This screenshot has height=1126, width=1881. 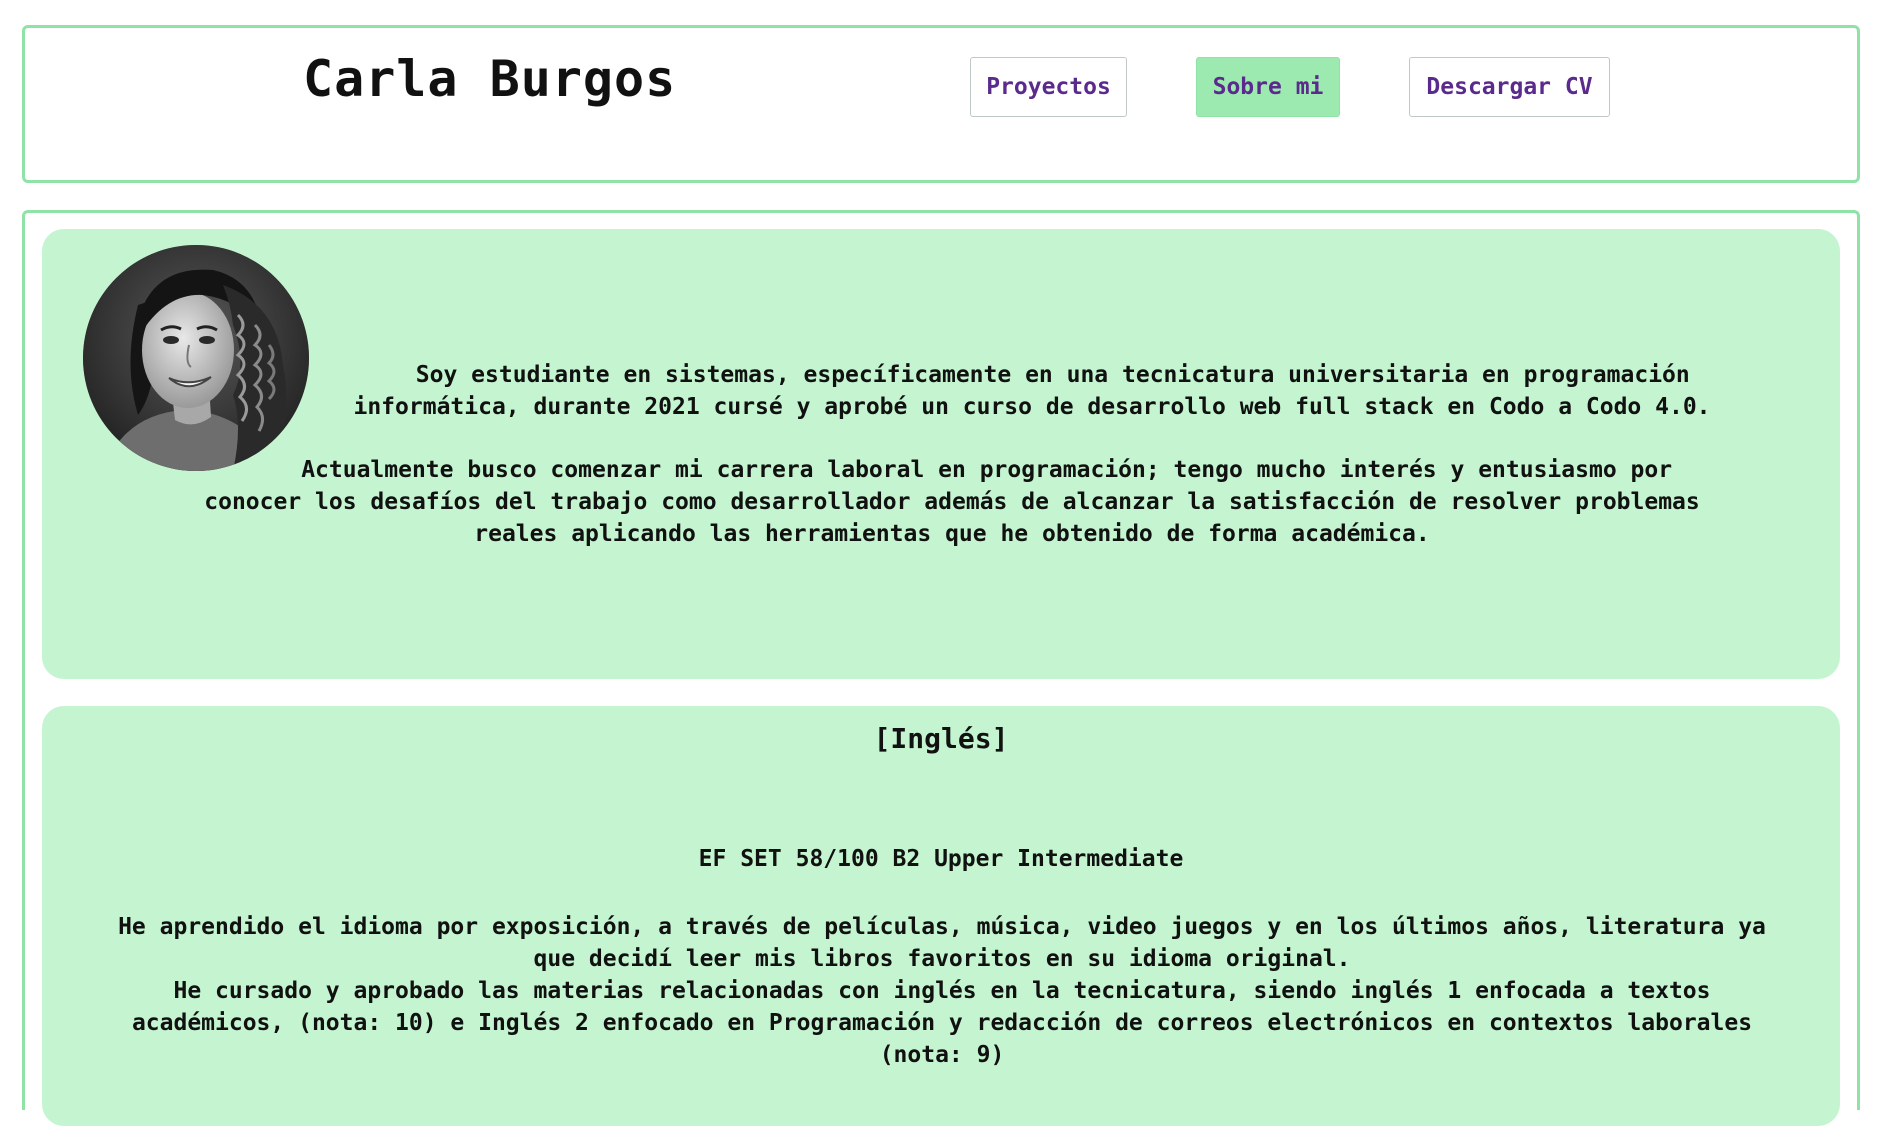 What do you see at coordinates (1268, 87) in the screenshot?
I see `nav-sobre-mi-button: Sobre mi` at bounding box center [1268, 87].